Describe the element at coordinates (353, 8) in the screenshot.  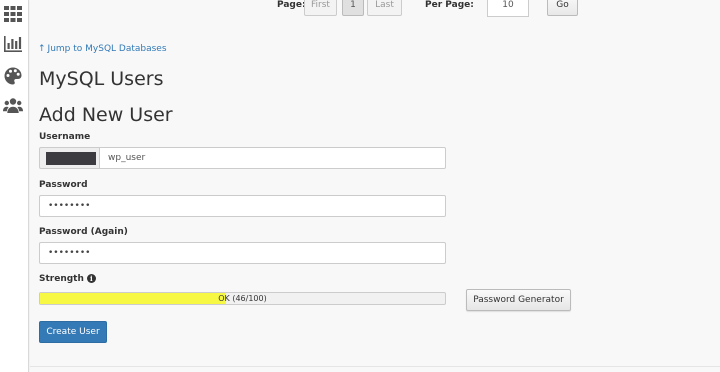
I see `current-page-button: 1` at that location.